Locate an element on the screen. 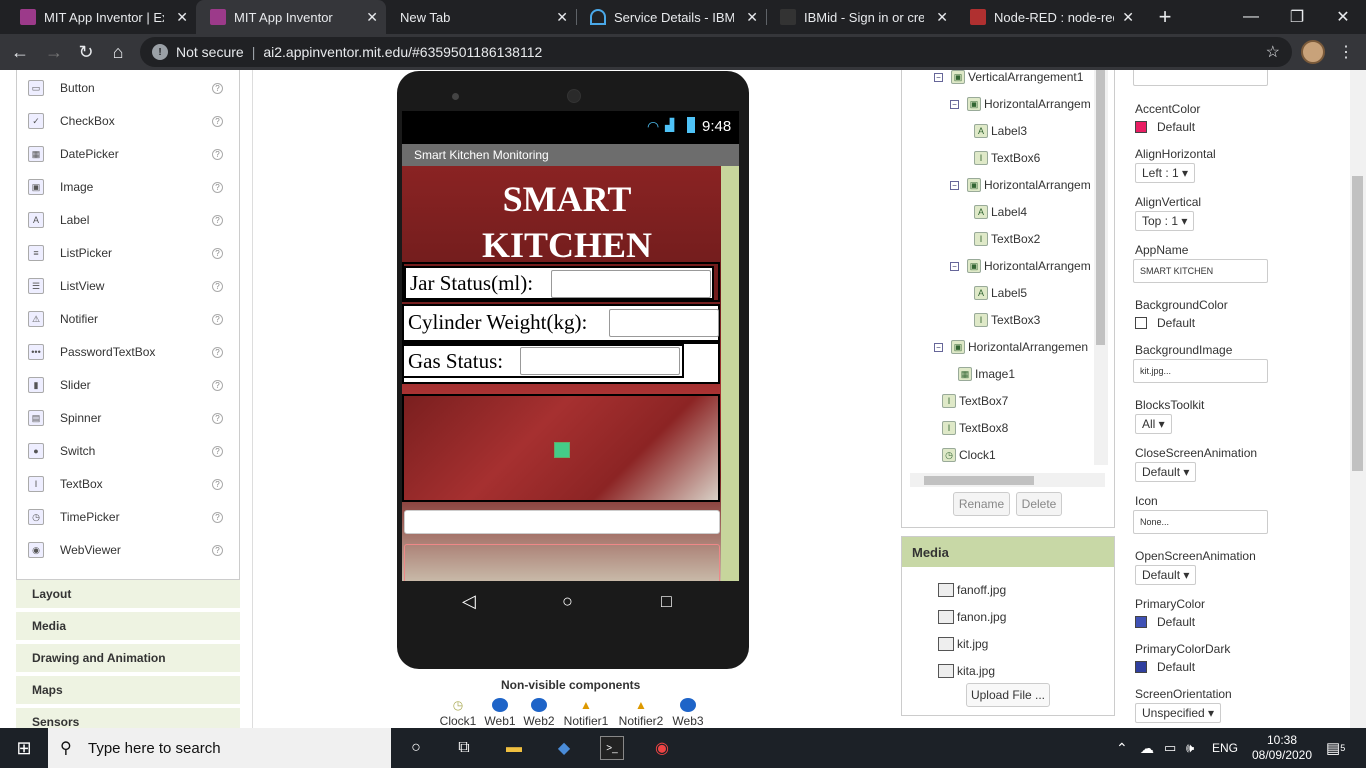 Image resolution: width=1366 pixels, height=768 pixels. align-vertical-select: Top : 1 ▾ is located at coordinates (1165, 221).